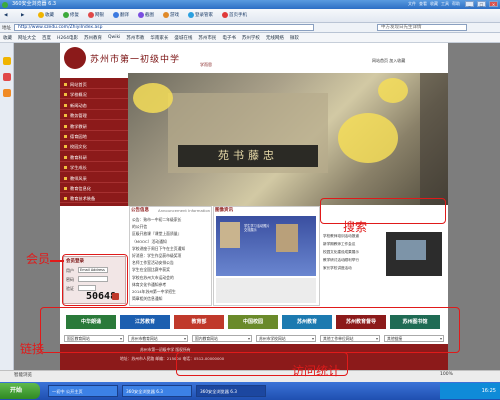 Image resolution: width=500 pixels, height=400 pixels. I want to click on window-controls: _ □ ×, so click(481, 4).